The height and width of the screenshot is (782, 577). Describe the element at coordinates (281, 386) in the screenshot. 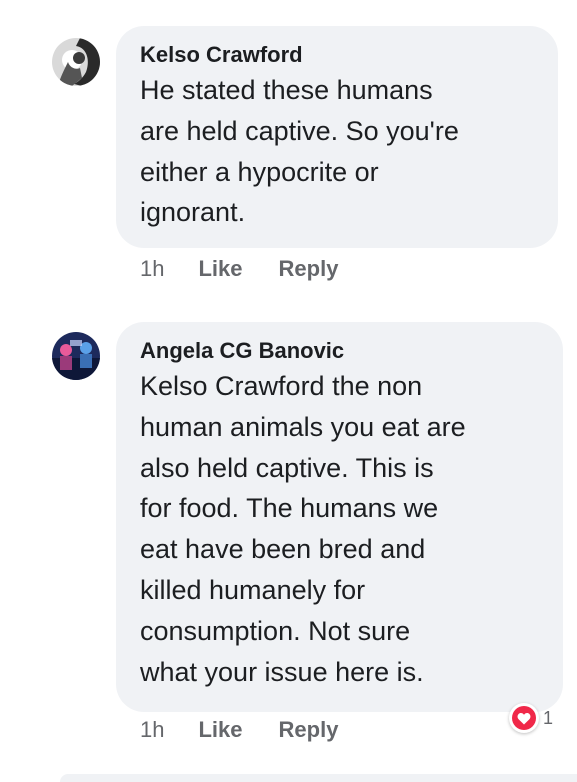

I see `mention-link: Kelso Crawford the non` at that location.